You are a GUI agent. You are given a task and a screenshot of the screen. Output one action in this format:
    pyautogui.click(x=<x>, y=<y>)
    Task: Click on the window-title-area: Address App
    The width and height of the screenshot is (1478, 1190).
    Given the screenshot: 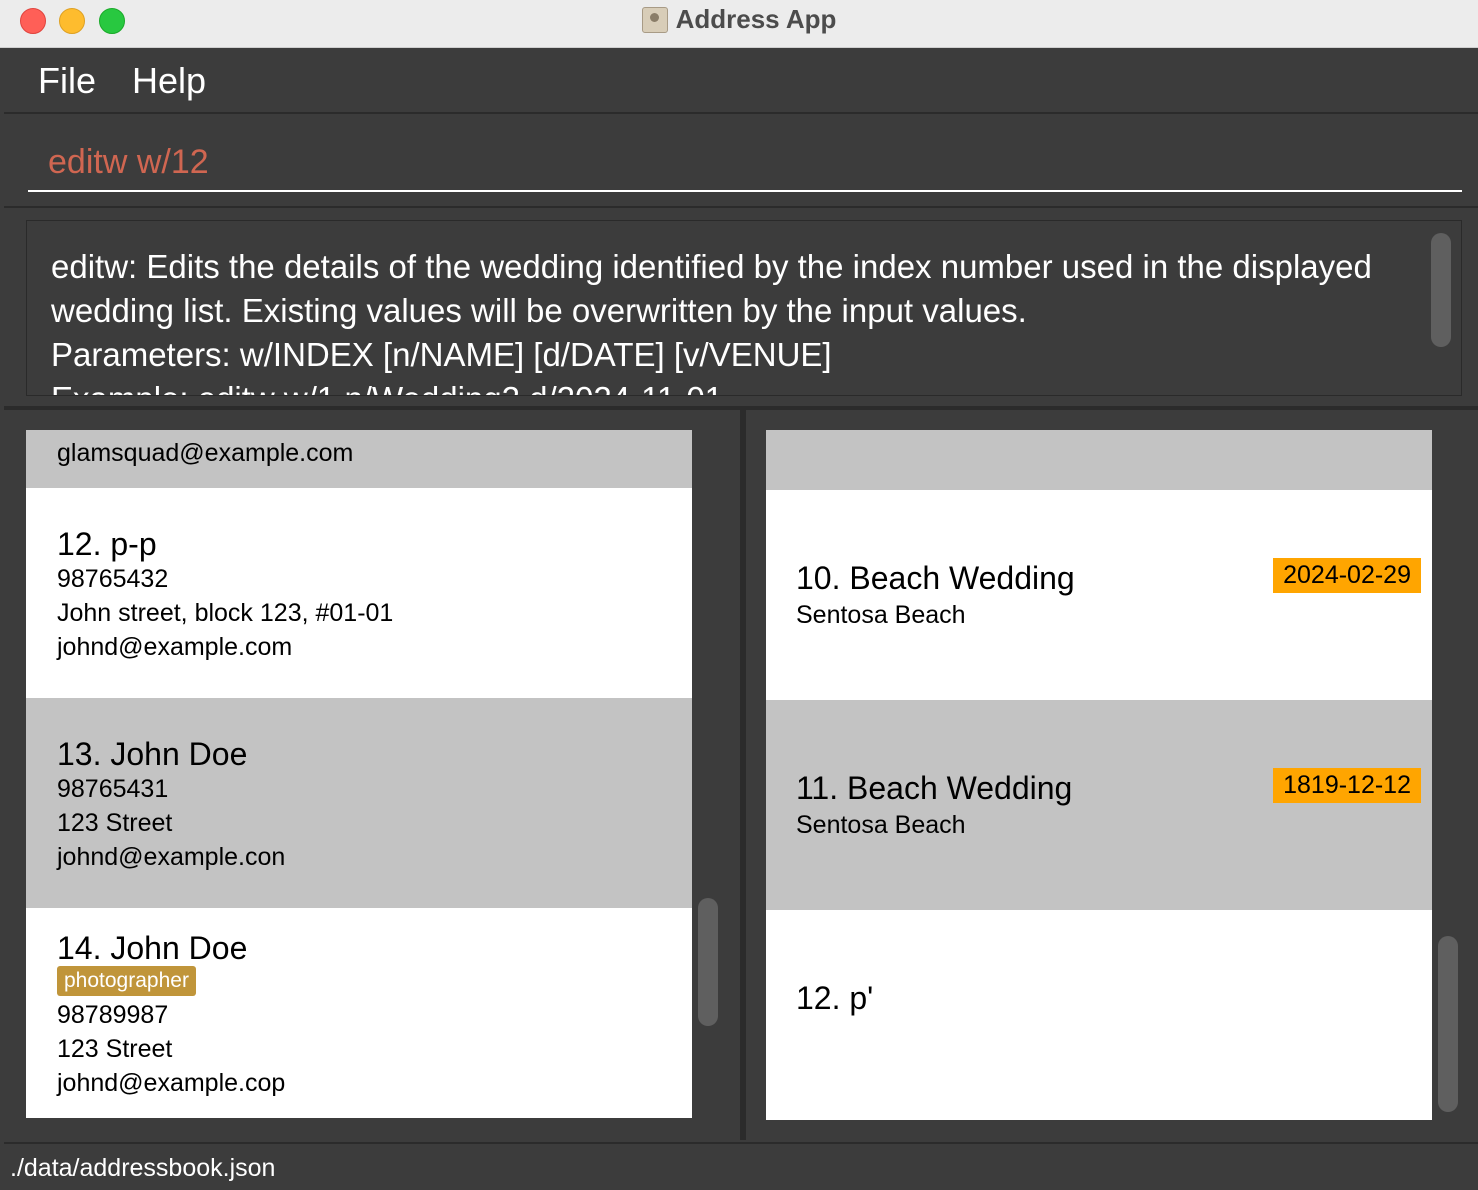 What is the action you would take?
    pyautogui.click(x=739, y=19)
    